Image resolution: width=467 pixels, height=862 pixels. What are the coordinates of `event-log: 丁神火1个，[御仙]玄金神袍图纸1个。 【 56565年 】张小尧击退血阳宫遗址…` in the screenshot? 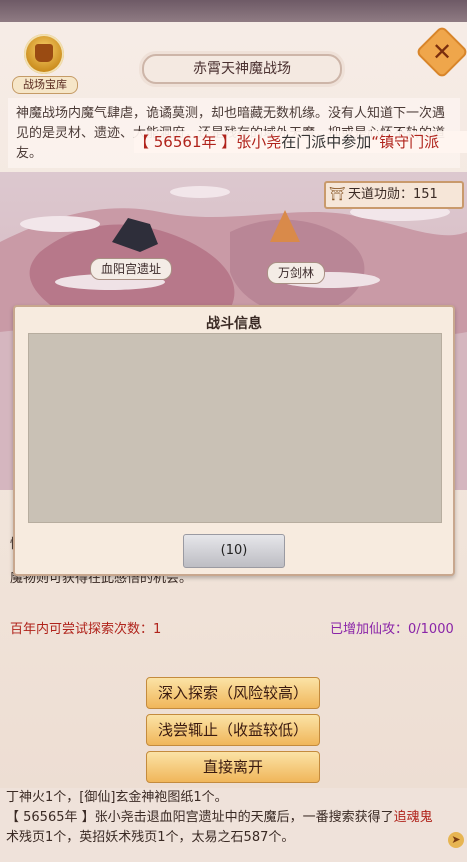 It's located at (233, 825).